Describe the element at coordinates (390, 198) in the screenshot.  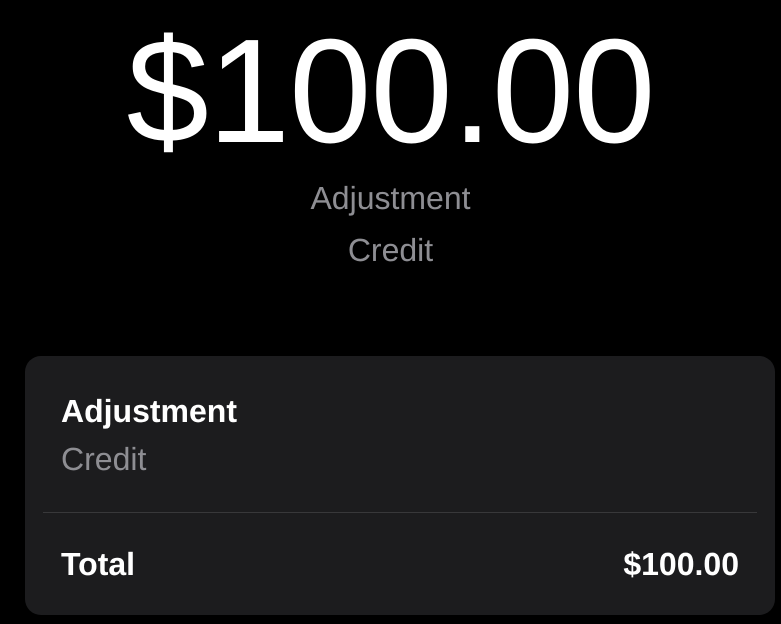
I see `transaction-title: Adjustment` at that location.